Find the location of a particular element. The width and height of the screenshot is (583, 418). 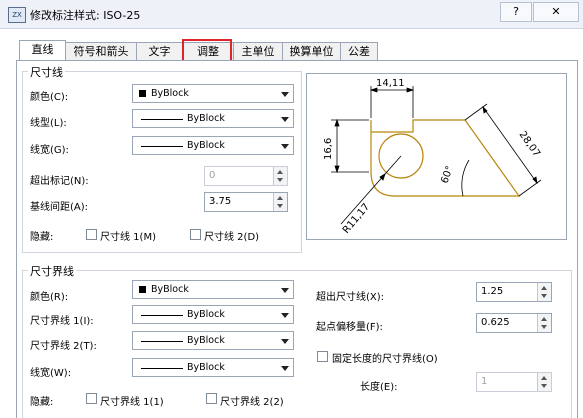

ext-linetype1-label: 尺寸界线 1(I): is located at coordinates (62, 321).